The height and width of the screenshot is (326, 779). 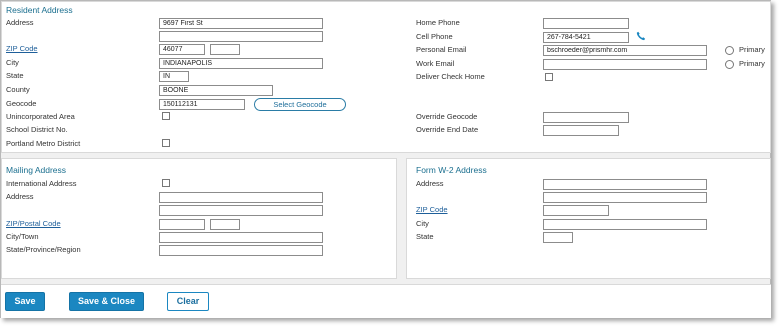 What do you see at coordinates (625, 224) in the screenshot?
I see `w2-city-input` at bounding box center [625, 224].